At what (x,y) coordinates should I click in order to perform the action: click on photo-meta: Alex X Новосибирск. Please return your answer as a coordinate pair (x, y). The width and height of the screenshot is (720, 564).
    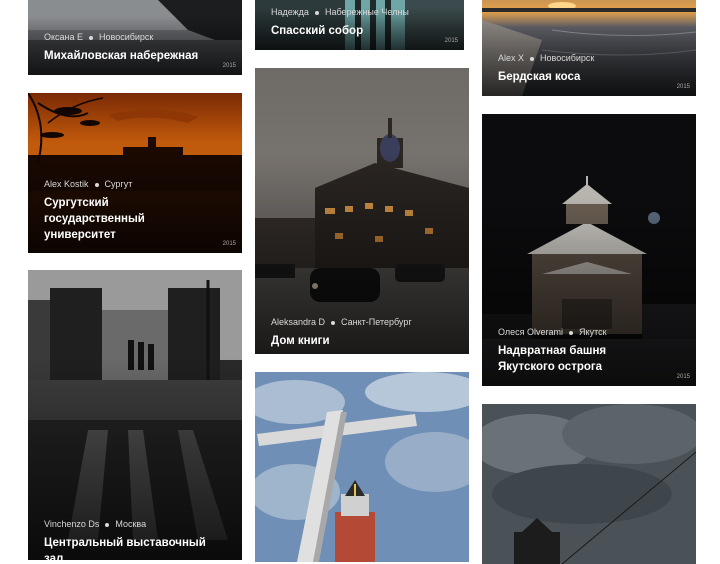
    Looking at the image, I should click on (582, 58).